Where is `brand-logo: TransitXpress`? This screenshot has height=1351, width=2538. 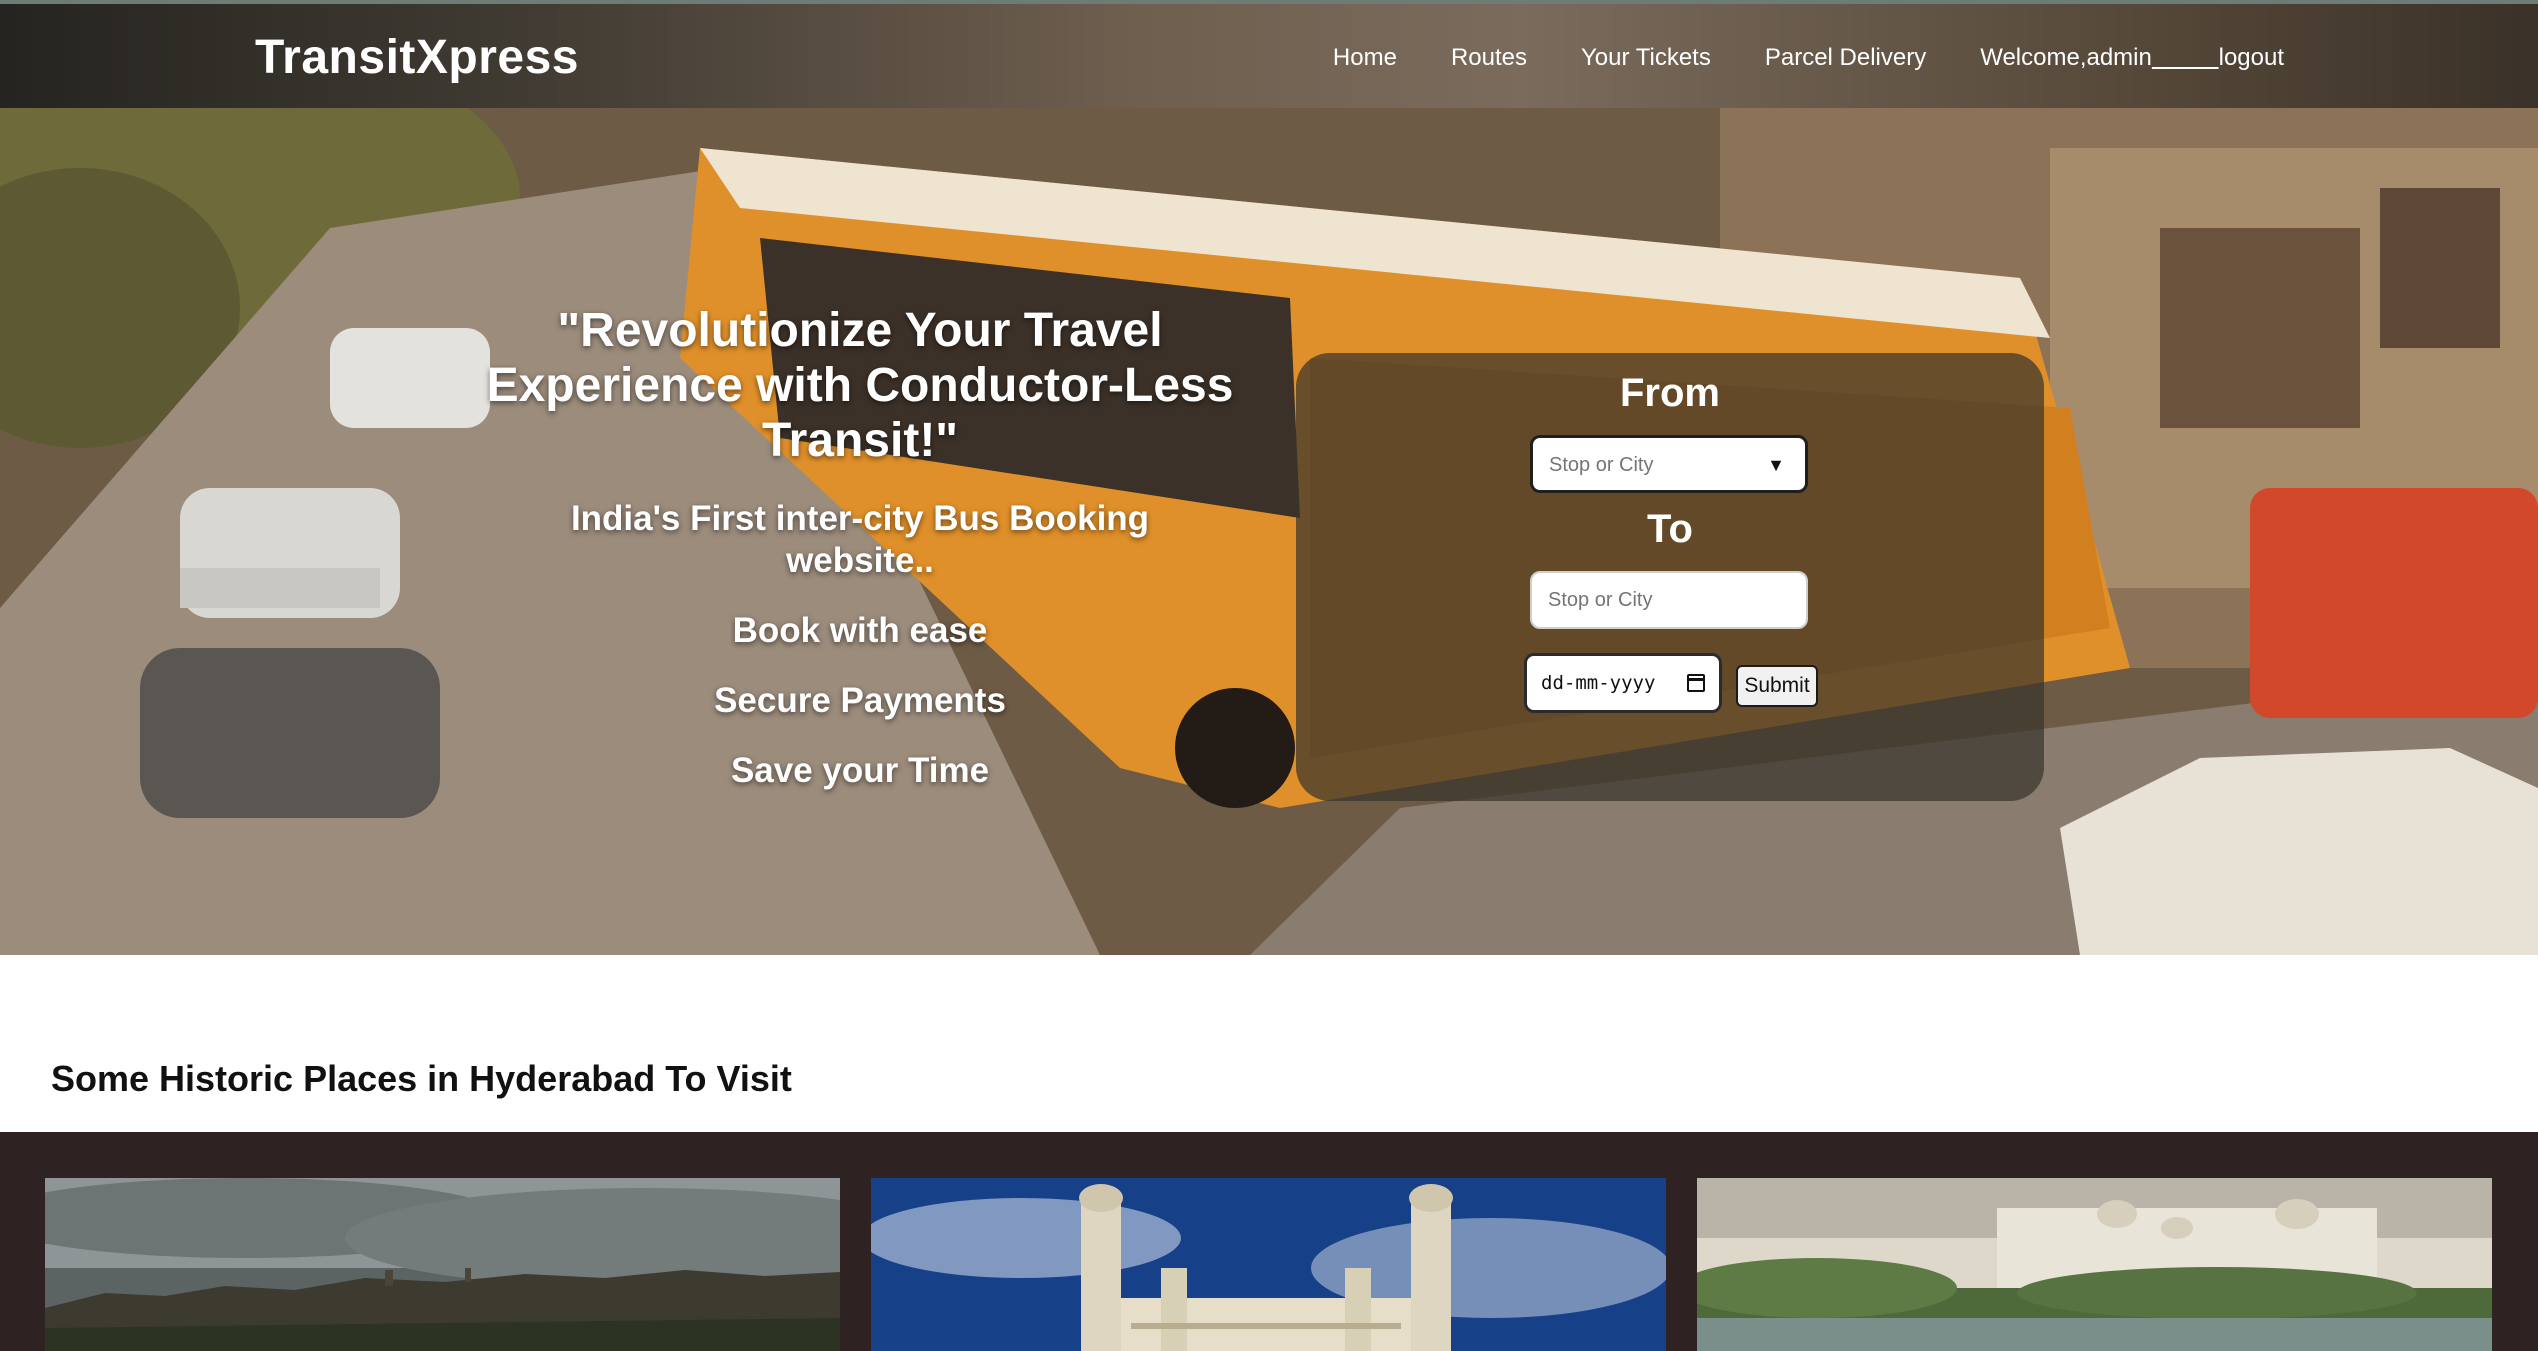
brand-logo: TransitXpress is located at coordinates (417, 57).